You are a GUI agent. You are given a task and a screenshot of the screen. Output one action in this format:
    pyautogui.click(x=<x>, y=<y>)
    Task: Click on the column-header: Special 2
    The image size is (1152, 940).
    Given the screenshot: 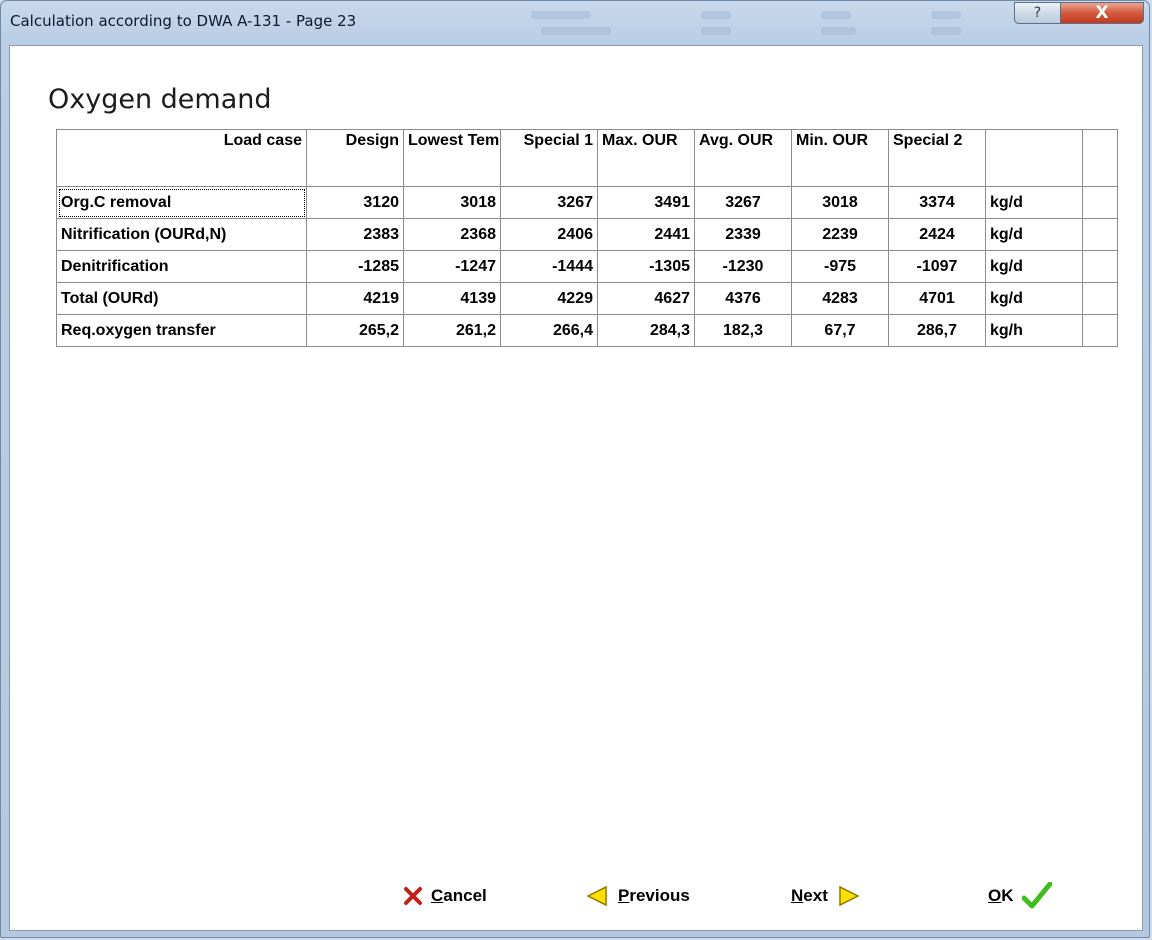 What is the action you would take?
    pyautogui.click(x=937, y=158)
    